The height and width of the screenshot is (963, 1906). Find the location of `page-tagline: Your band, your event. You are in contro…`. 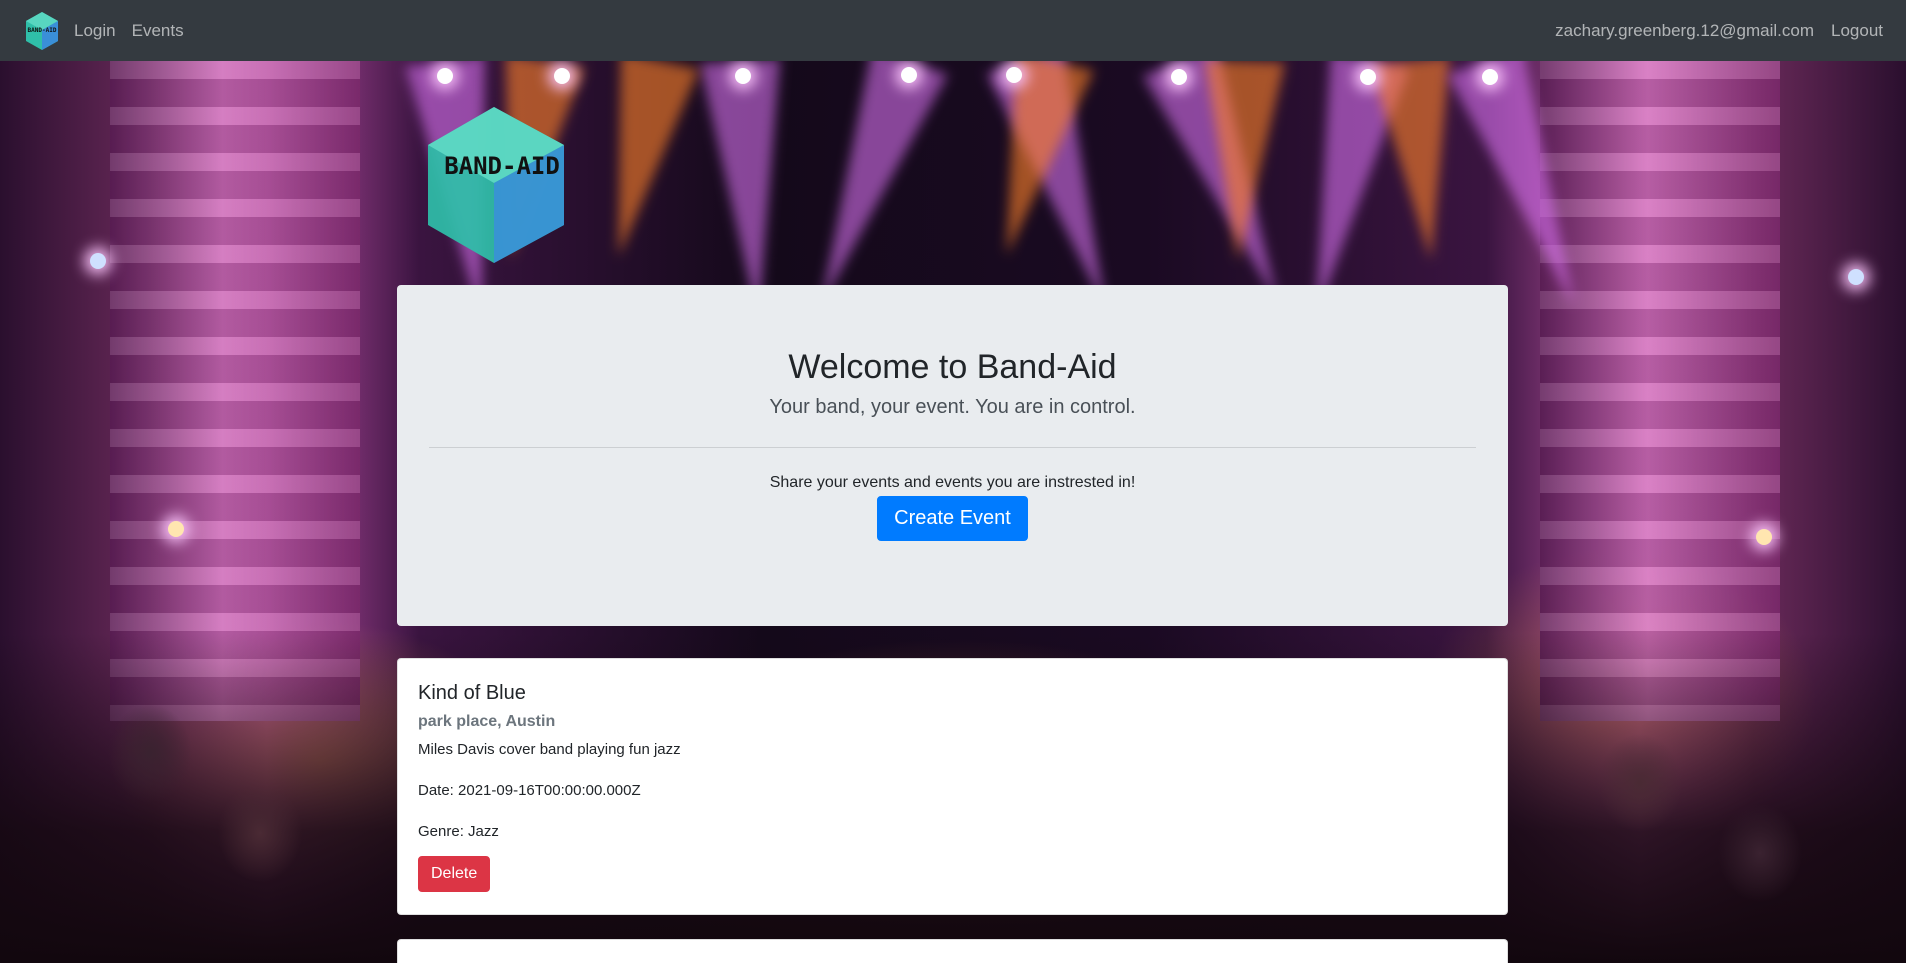

page-tagline: Your band, your event. You are in contro… is located at coordinates (952, 406).